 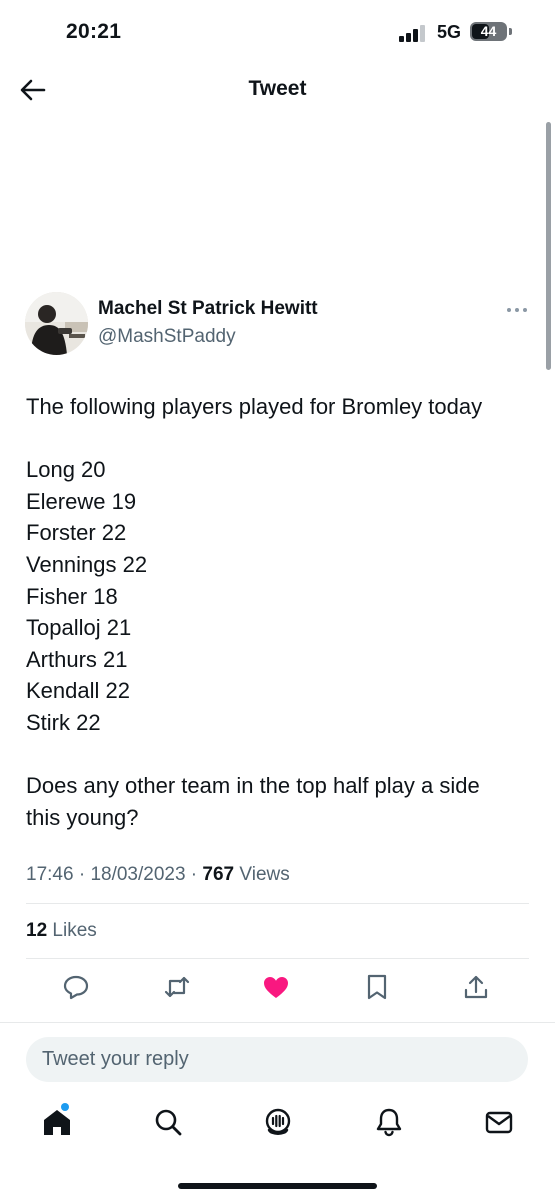 I want to click on views-count: 767, so click(x=218, y=874).